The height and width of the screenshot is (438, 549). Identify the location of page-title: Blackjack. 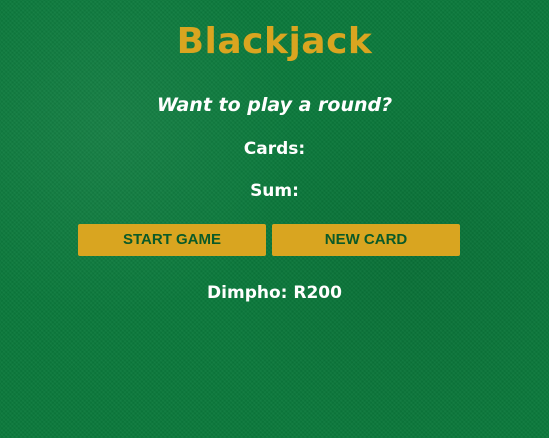
(274, 41).